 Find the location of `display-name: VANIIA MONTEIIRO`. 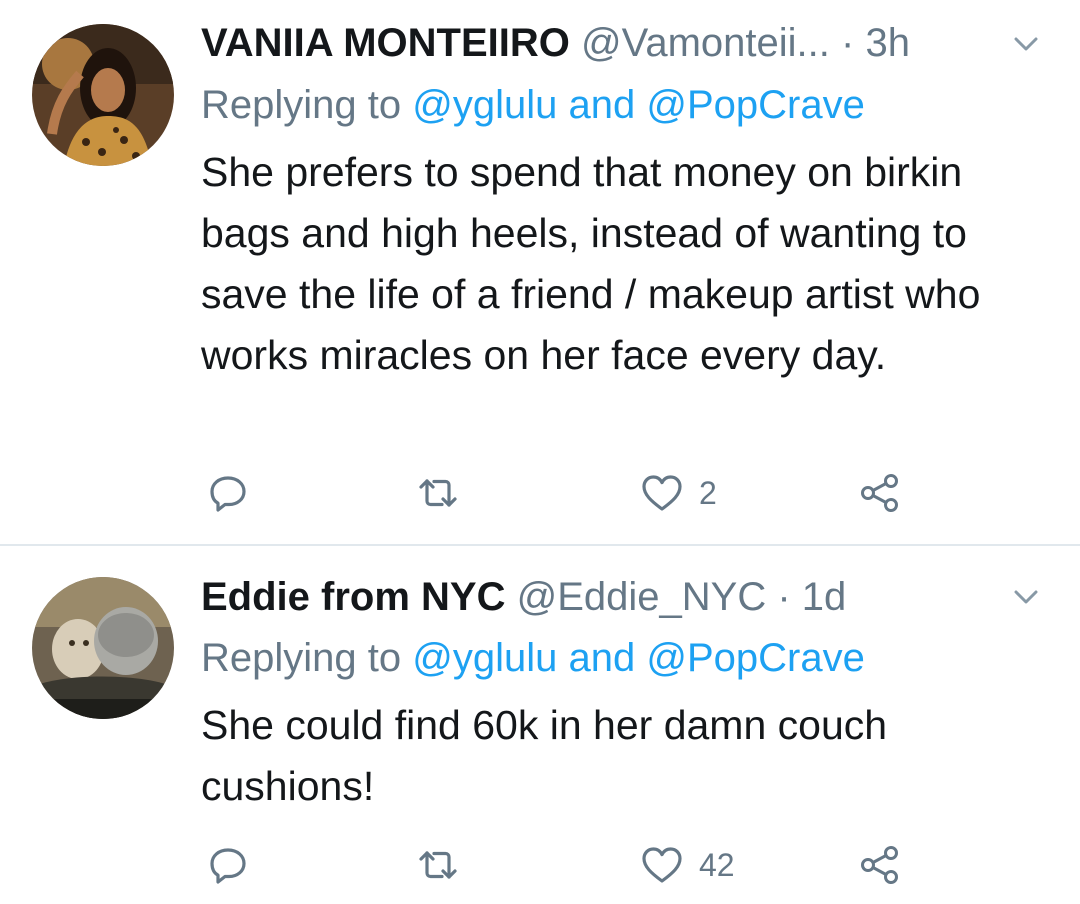

display-name: VANIIA MONTEIIRO is located at coordinates (385, 43).